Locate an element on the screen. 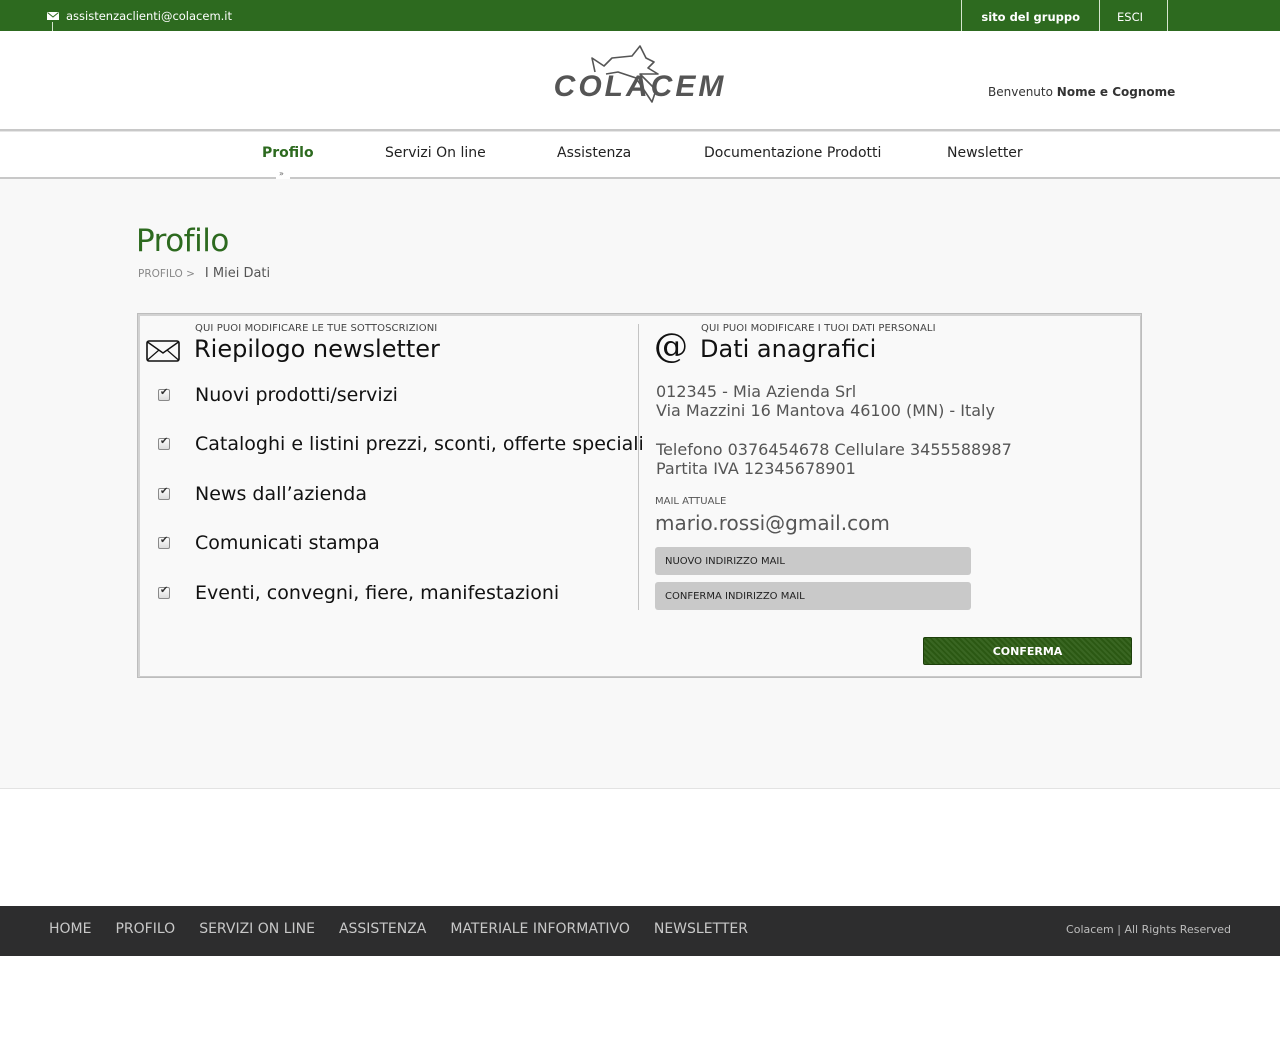  user-name: Nome e Cognome is located at coordinates (1116, 92).